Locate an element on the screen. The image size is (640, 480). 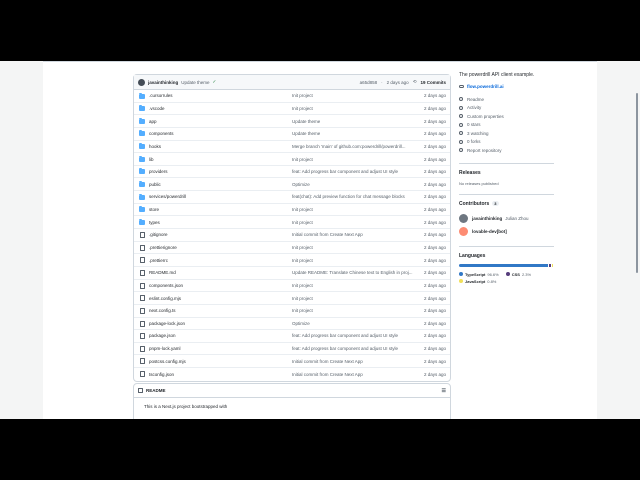
file-name: components.json is located at coordinates (166, 285).